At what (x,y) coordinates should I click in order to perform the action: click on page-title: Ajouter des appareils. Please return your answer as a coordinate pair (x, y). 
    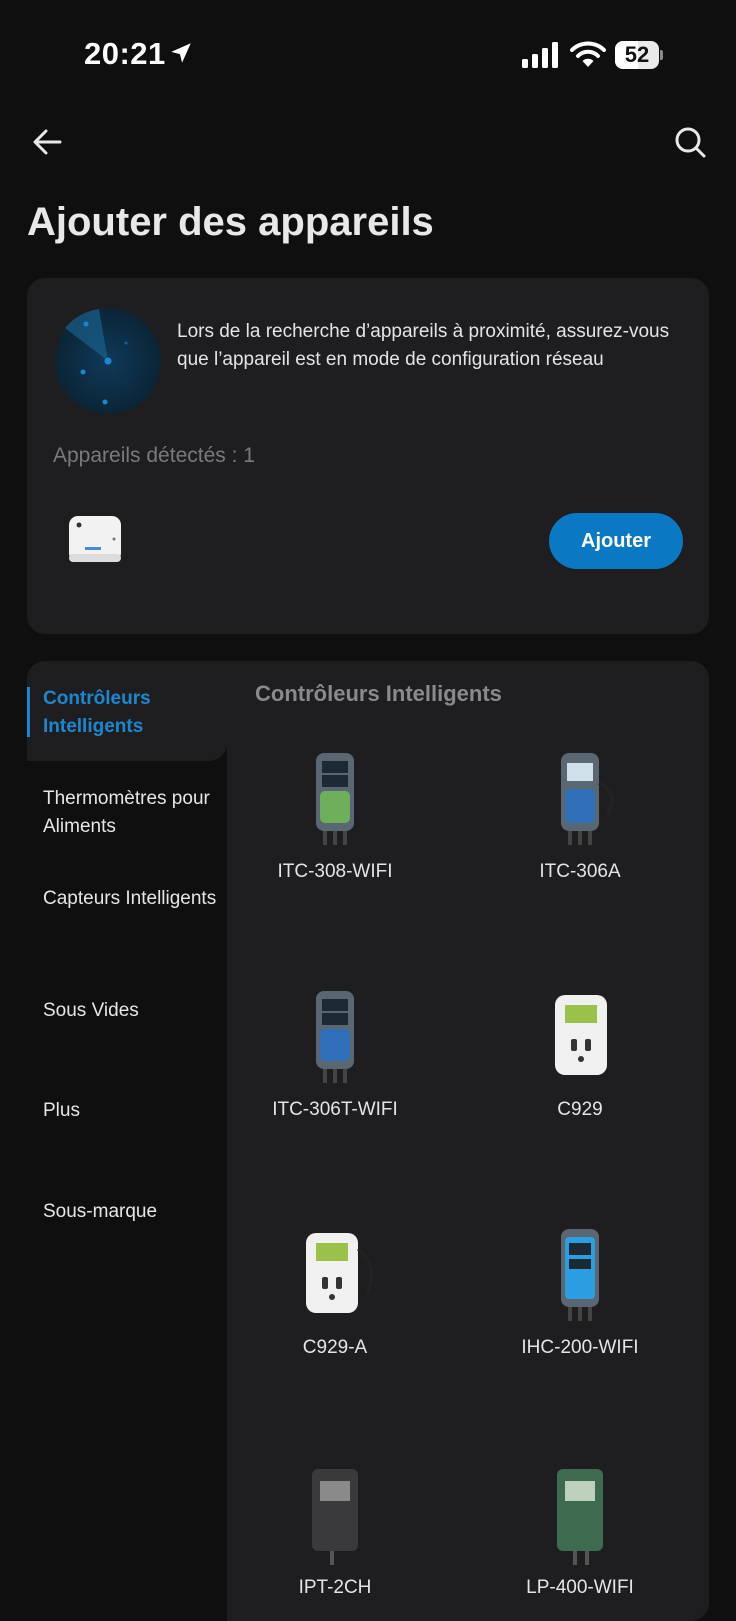
    Looking at the image, I should click on (230, 222).